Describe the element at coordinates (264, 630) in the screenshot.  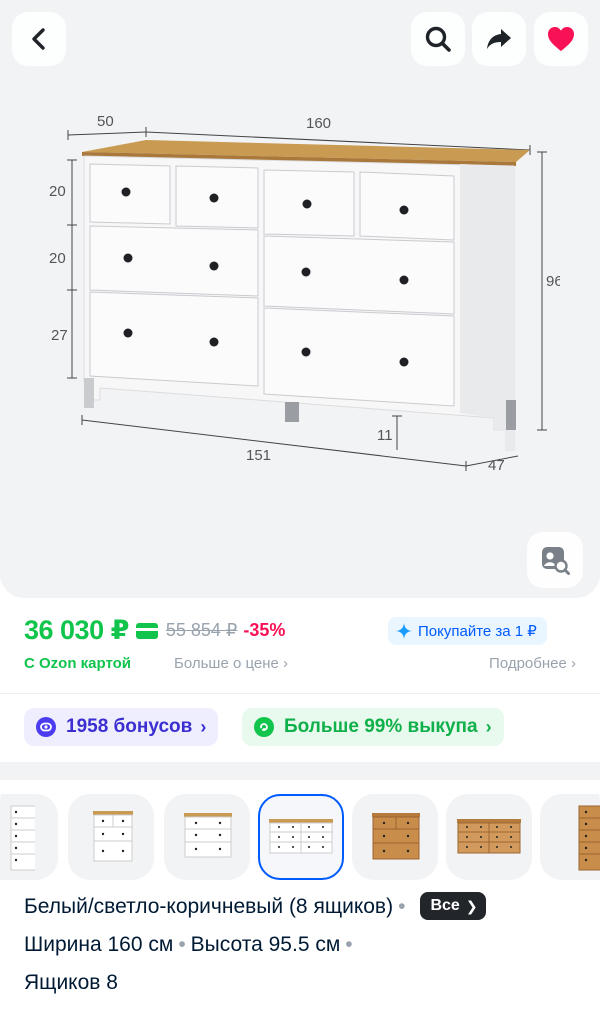
I see `discount-badge: -35%` at that location.